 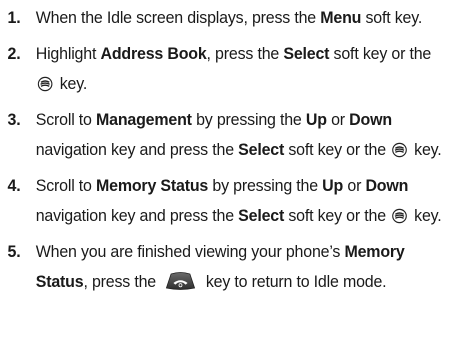 What do you see at coordinates (152, 185) in the screenshot?
I see `memory-status-label: Memory Status` at bounding box center [152, 185].